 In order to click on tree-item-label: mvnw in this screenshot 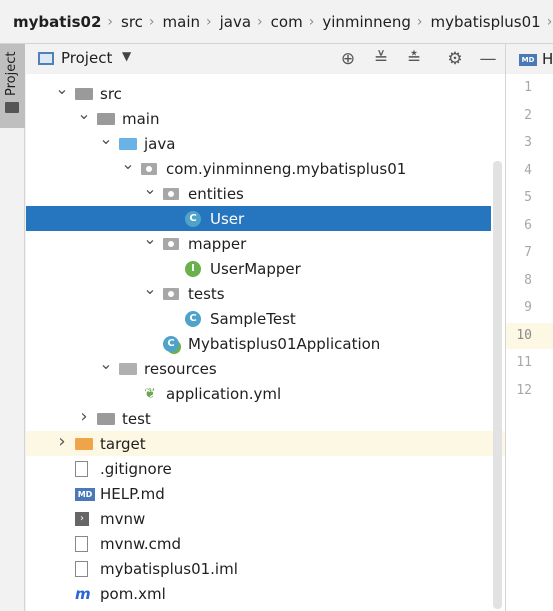, I will do `click(123, 518)`.